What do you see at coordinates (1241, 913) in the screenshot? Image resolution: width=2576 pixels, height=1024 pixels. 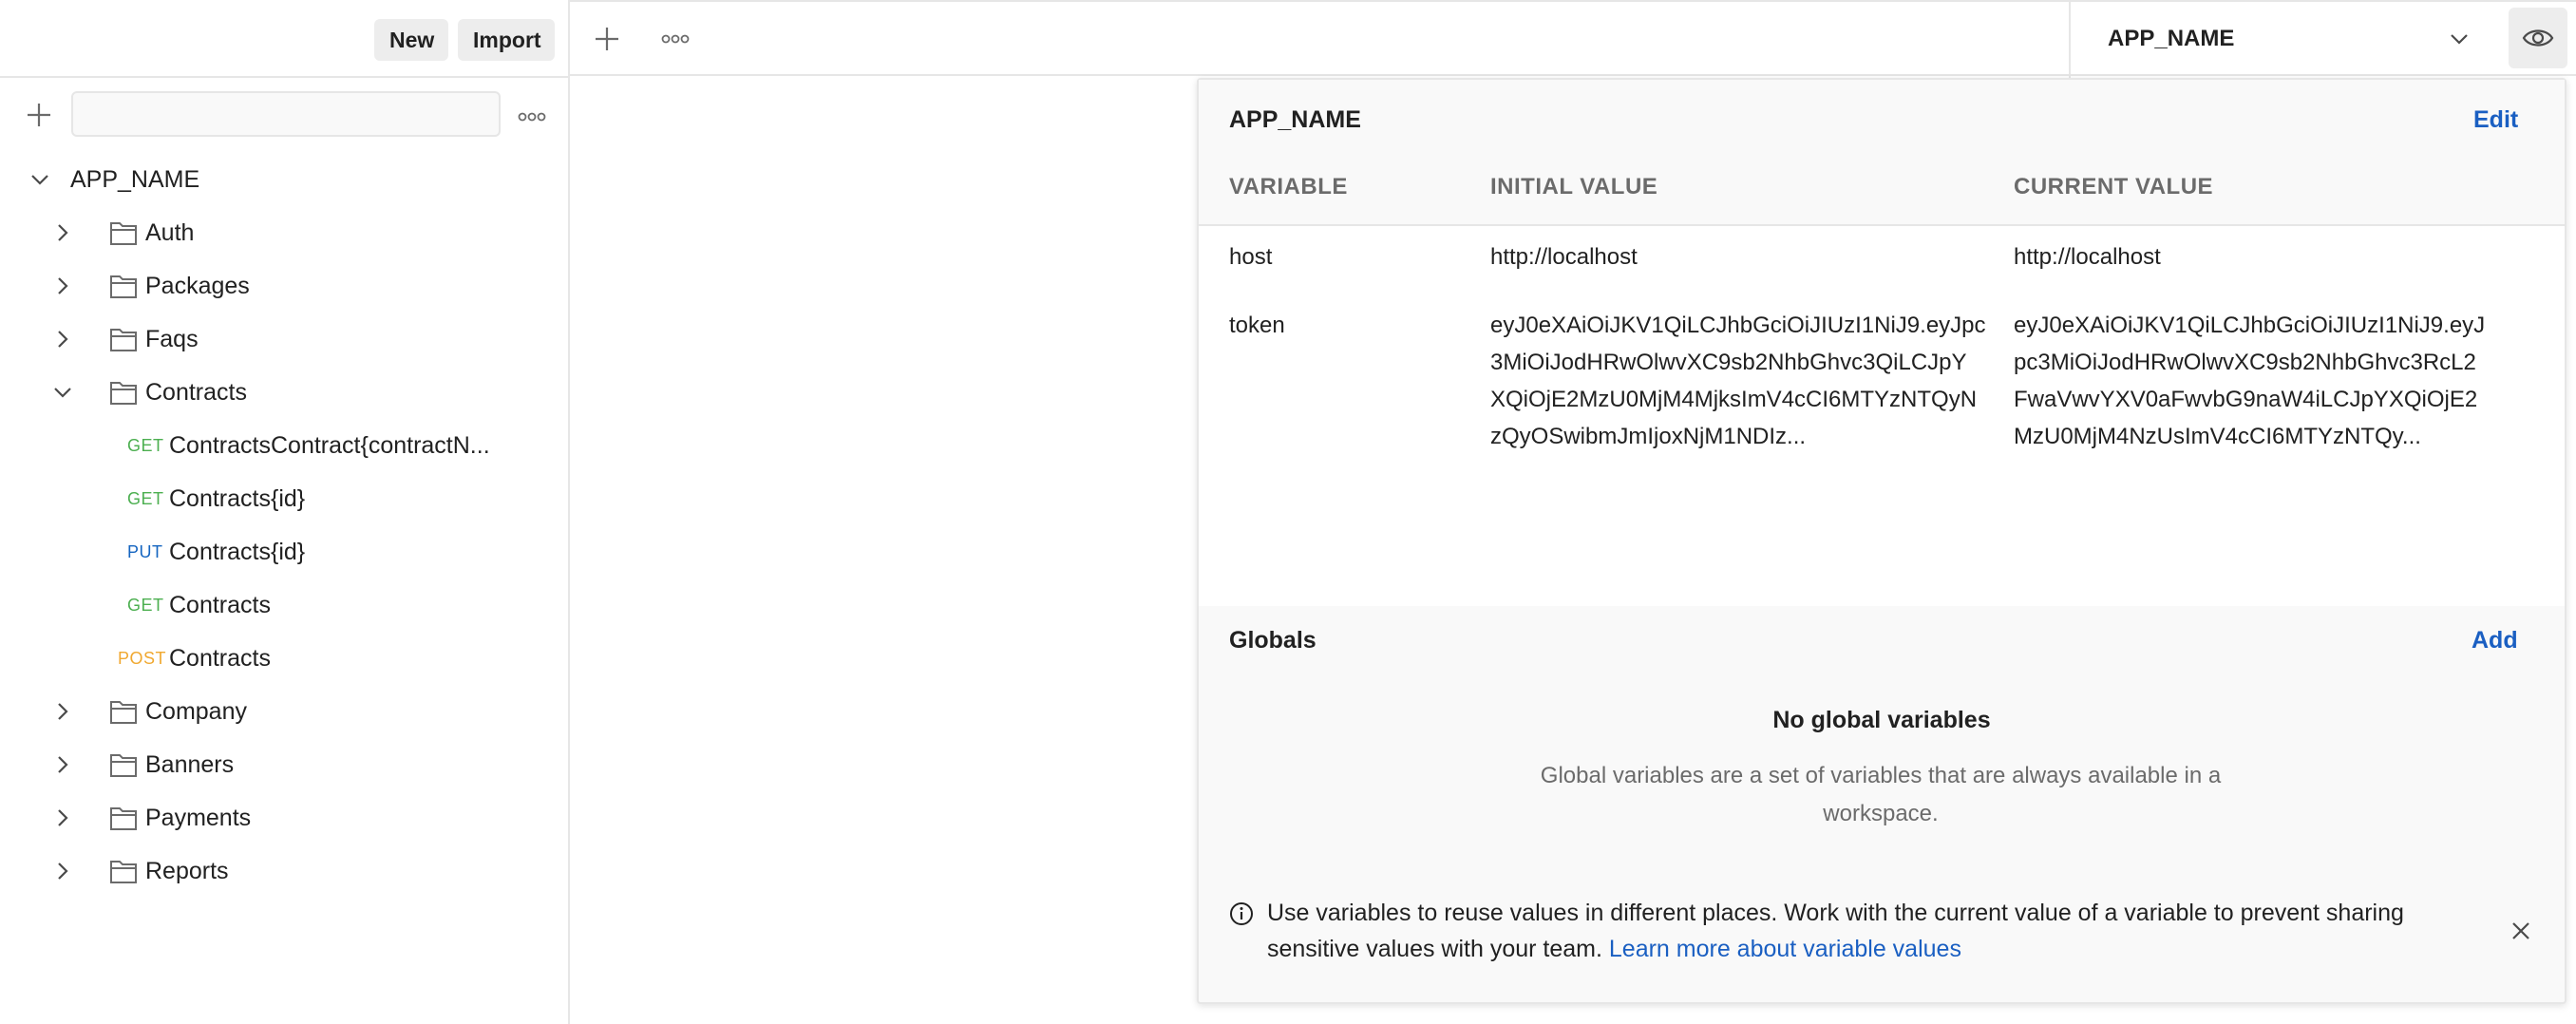 I see `info-icon` at bounding box center [1241, 913].